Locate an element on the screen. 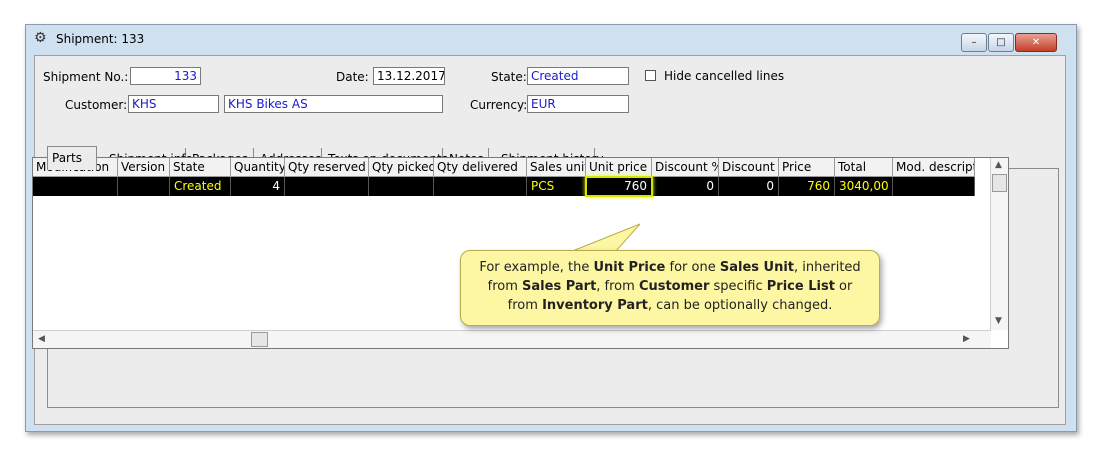 The height and width of the screenshot is (457, 1099). col-header-qty-delivered: Qty delivered is located at coordinates (480, 167).